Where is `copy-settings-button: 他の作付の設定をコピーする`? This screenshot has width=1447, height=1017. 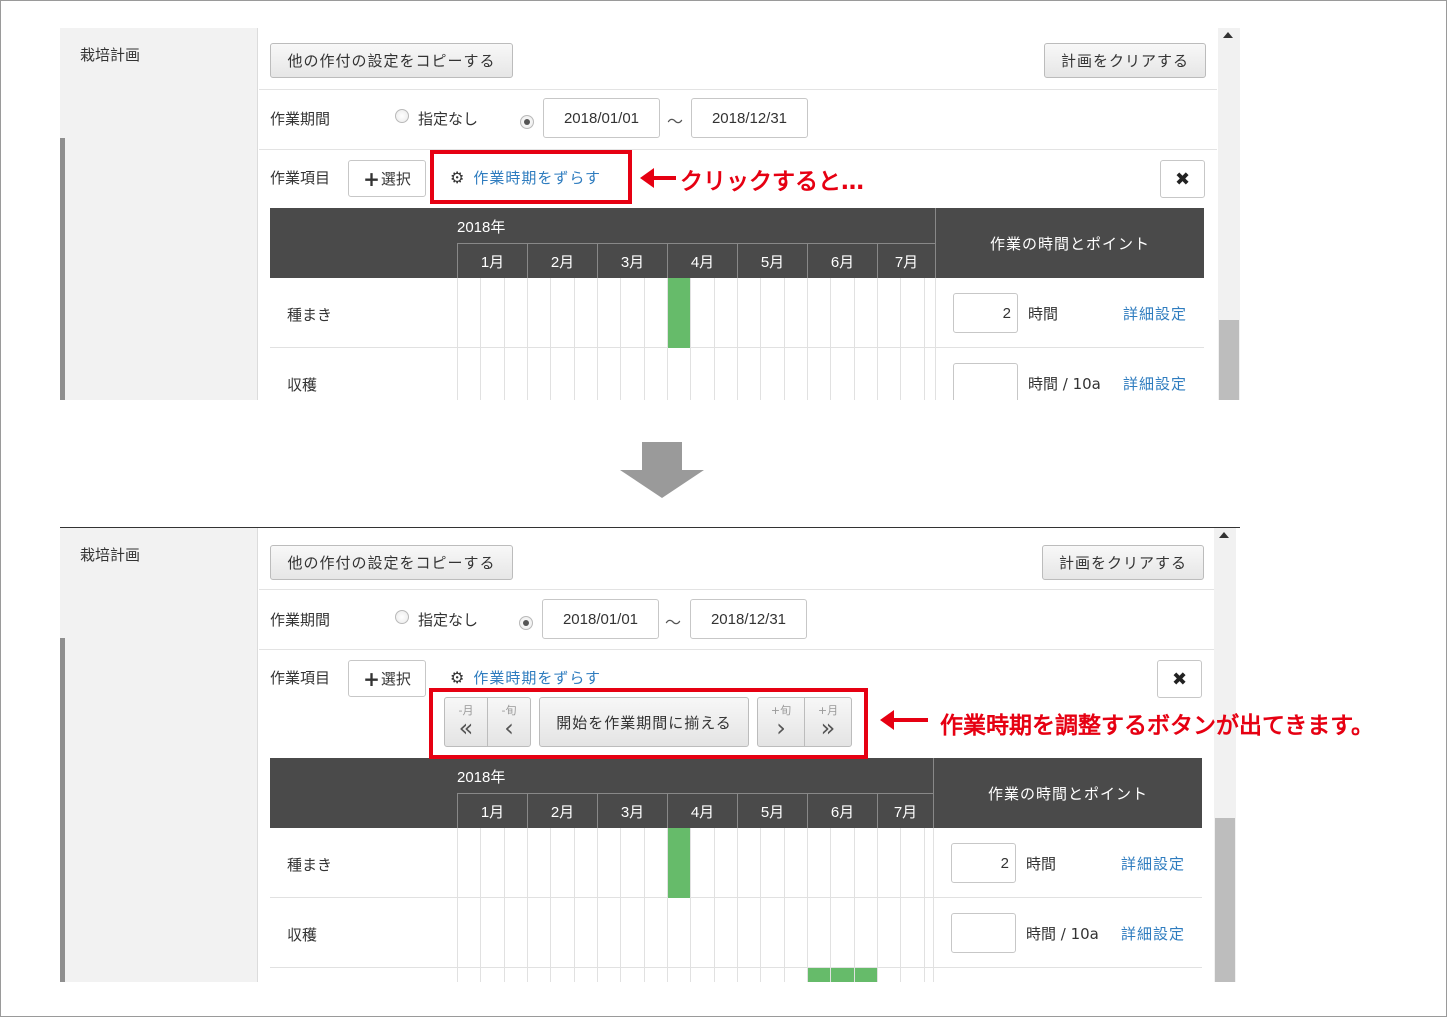
copy-settings-button: 他の作付の設定をコピーする is located at coordinates (391, 562).